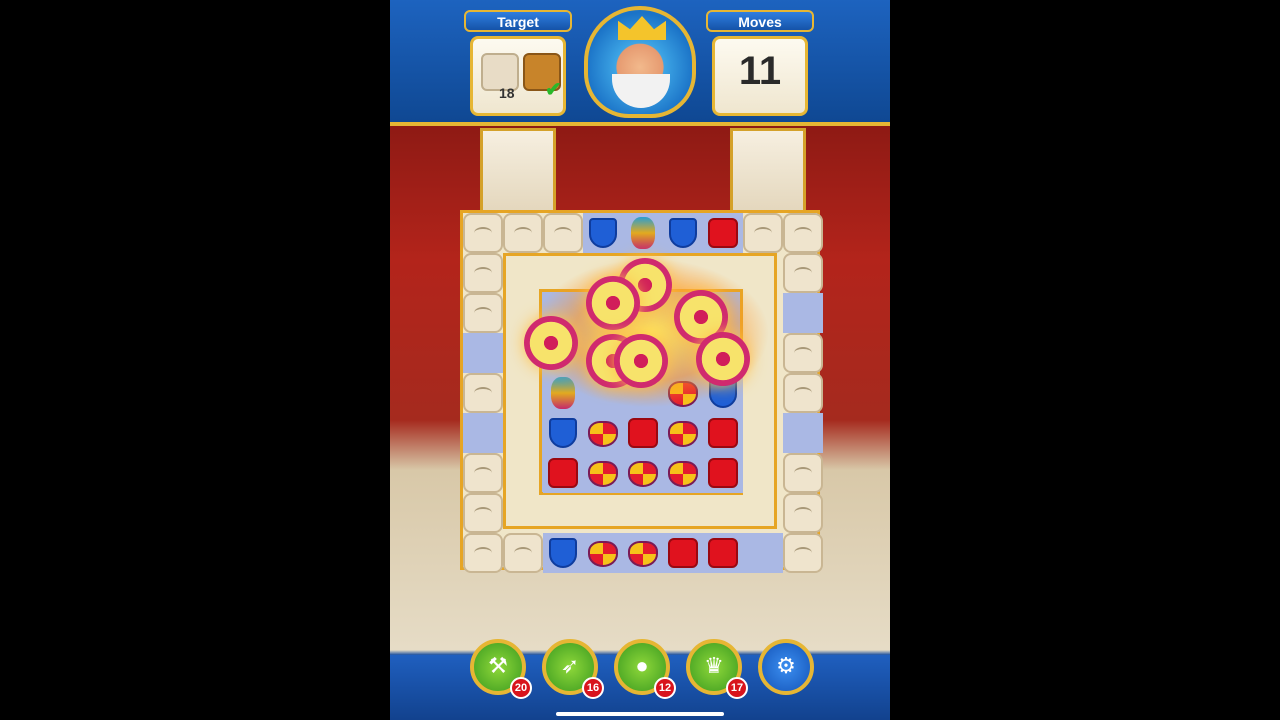 The width and height of the screenshot is (1280, 720). I want to click on moves-panel: Moves 11, so click(760, 63).